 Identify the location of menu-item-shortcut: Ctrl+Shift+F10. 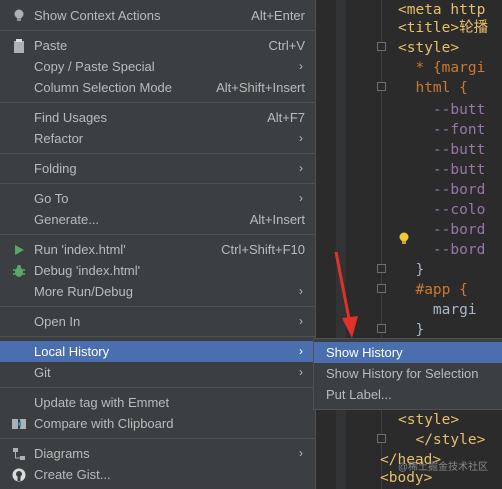
(263, 249).